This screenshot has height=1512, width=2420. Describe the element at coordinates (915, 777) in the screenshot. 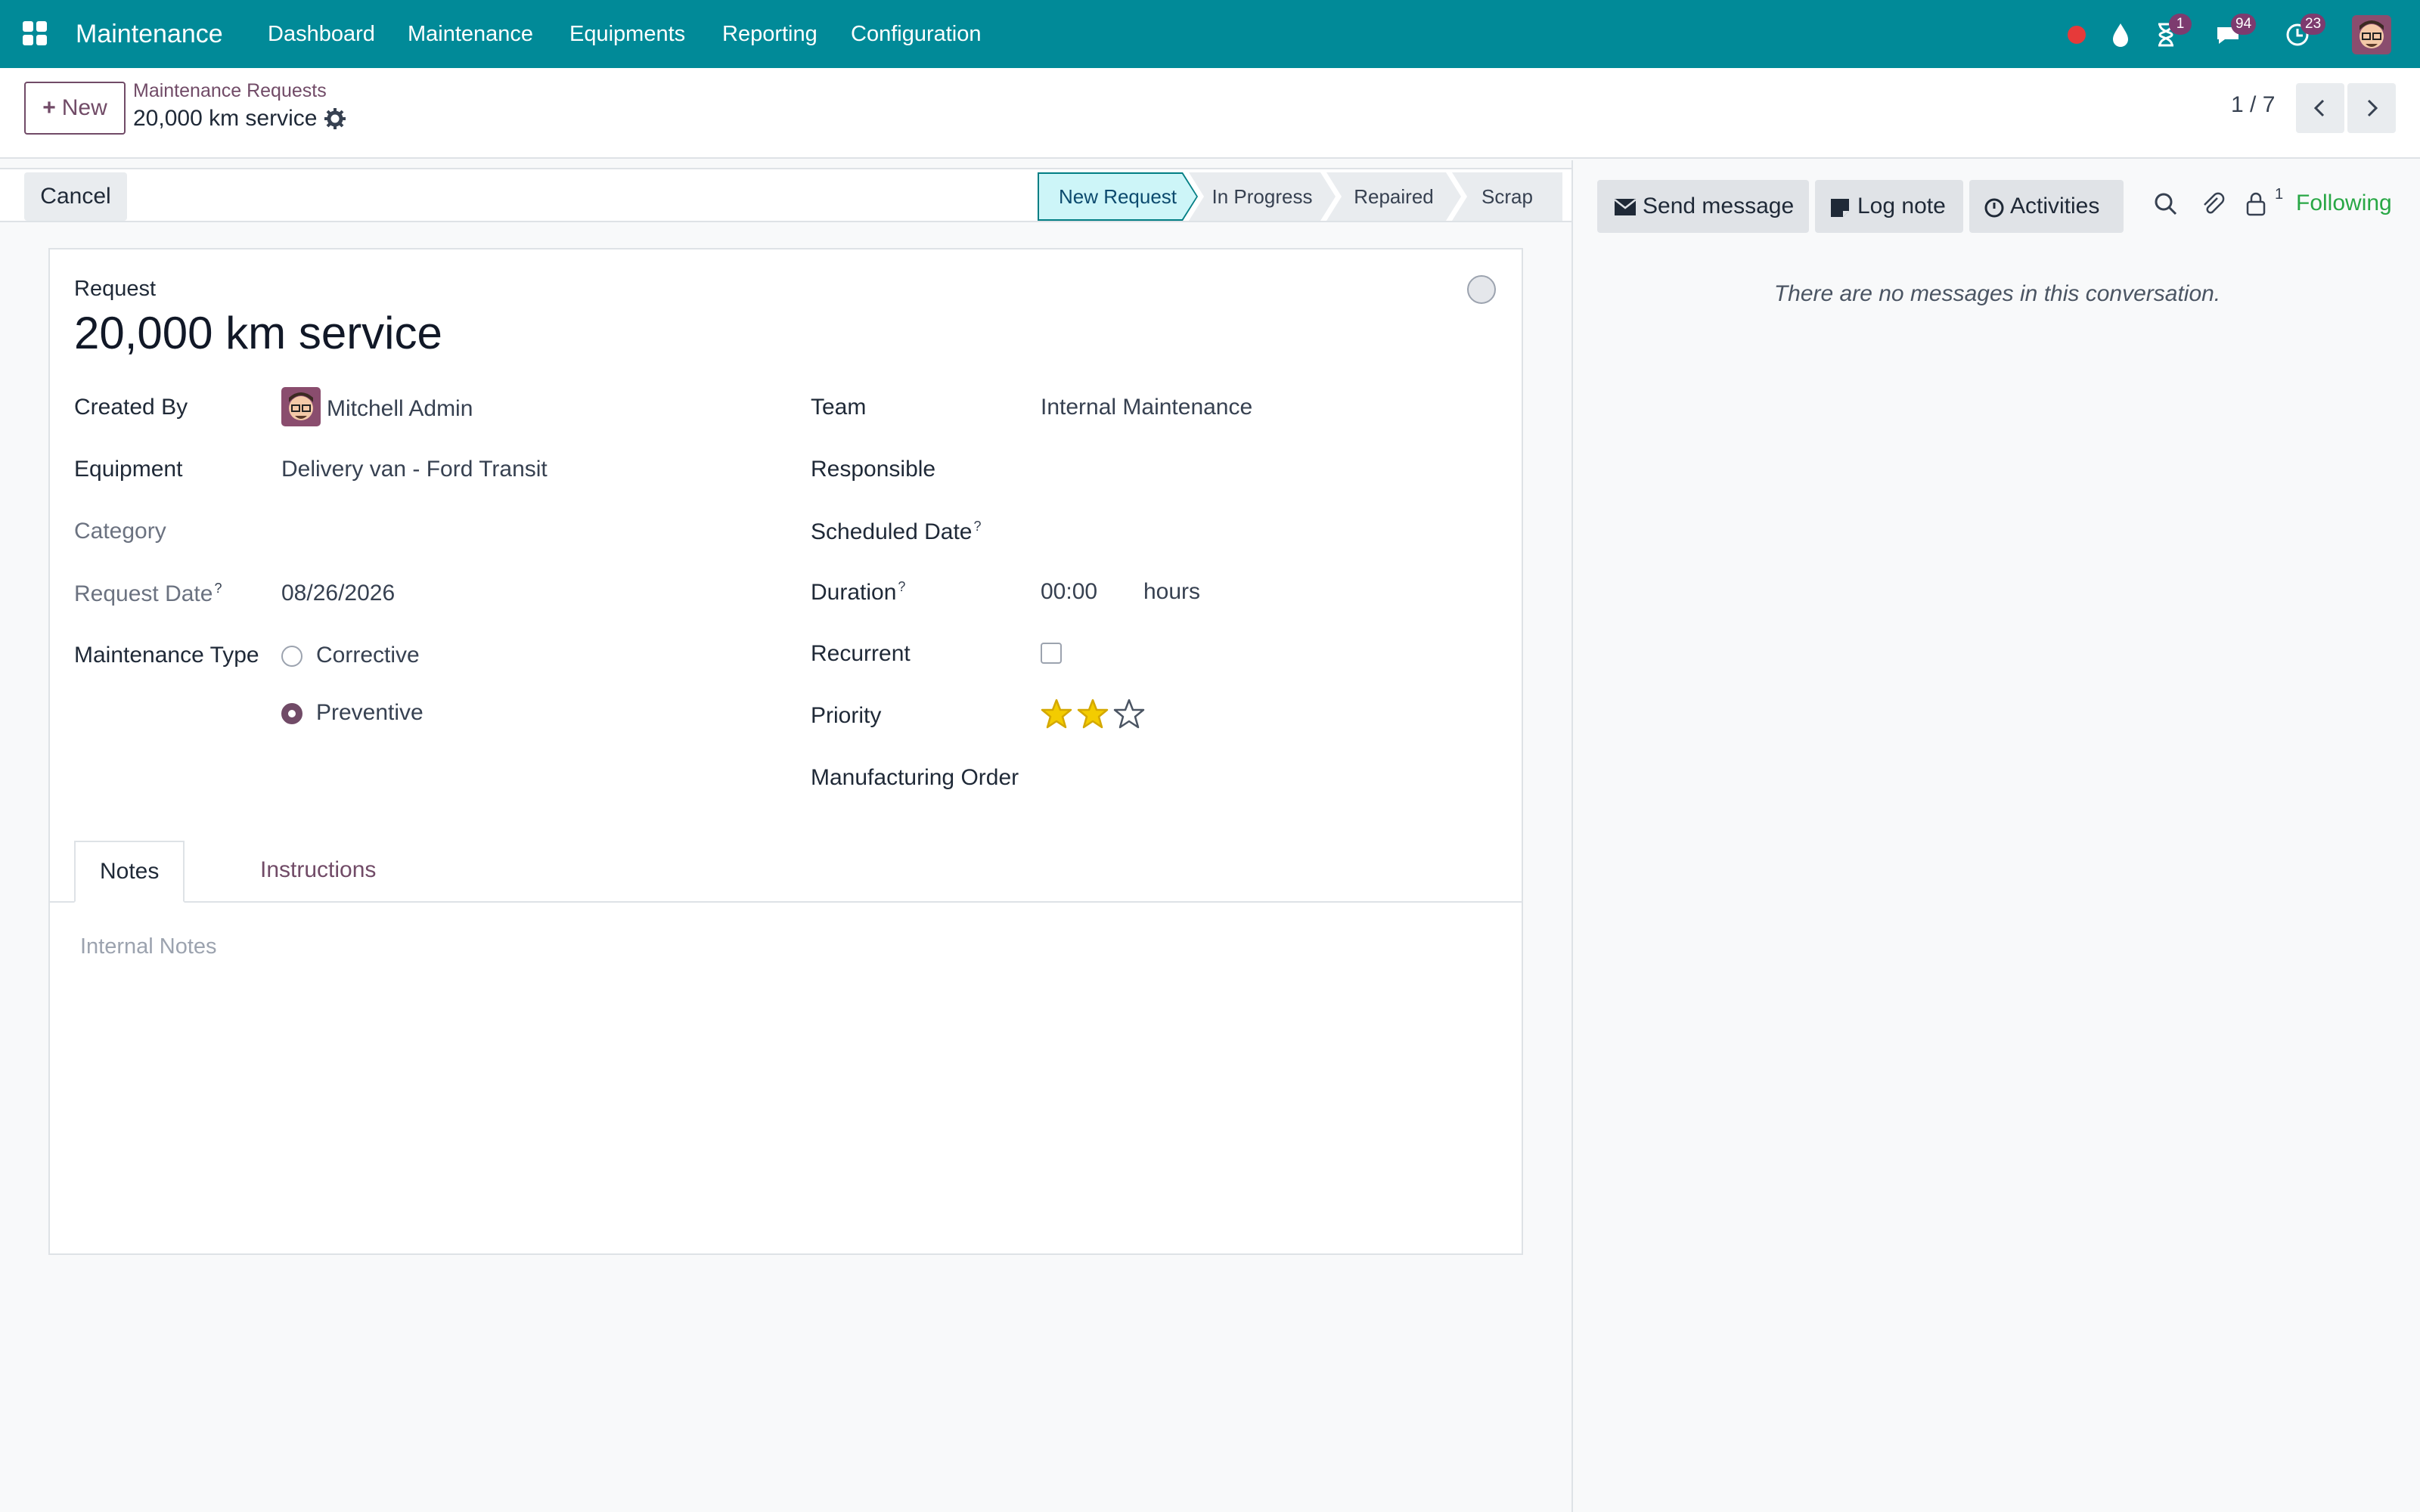

I see `manufacturing-order-label: Manufacturing Order` at that location.